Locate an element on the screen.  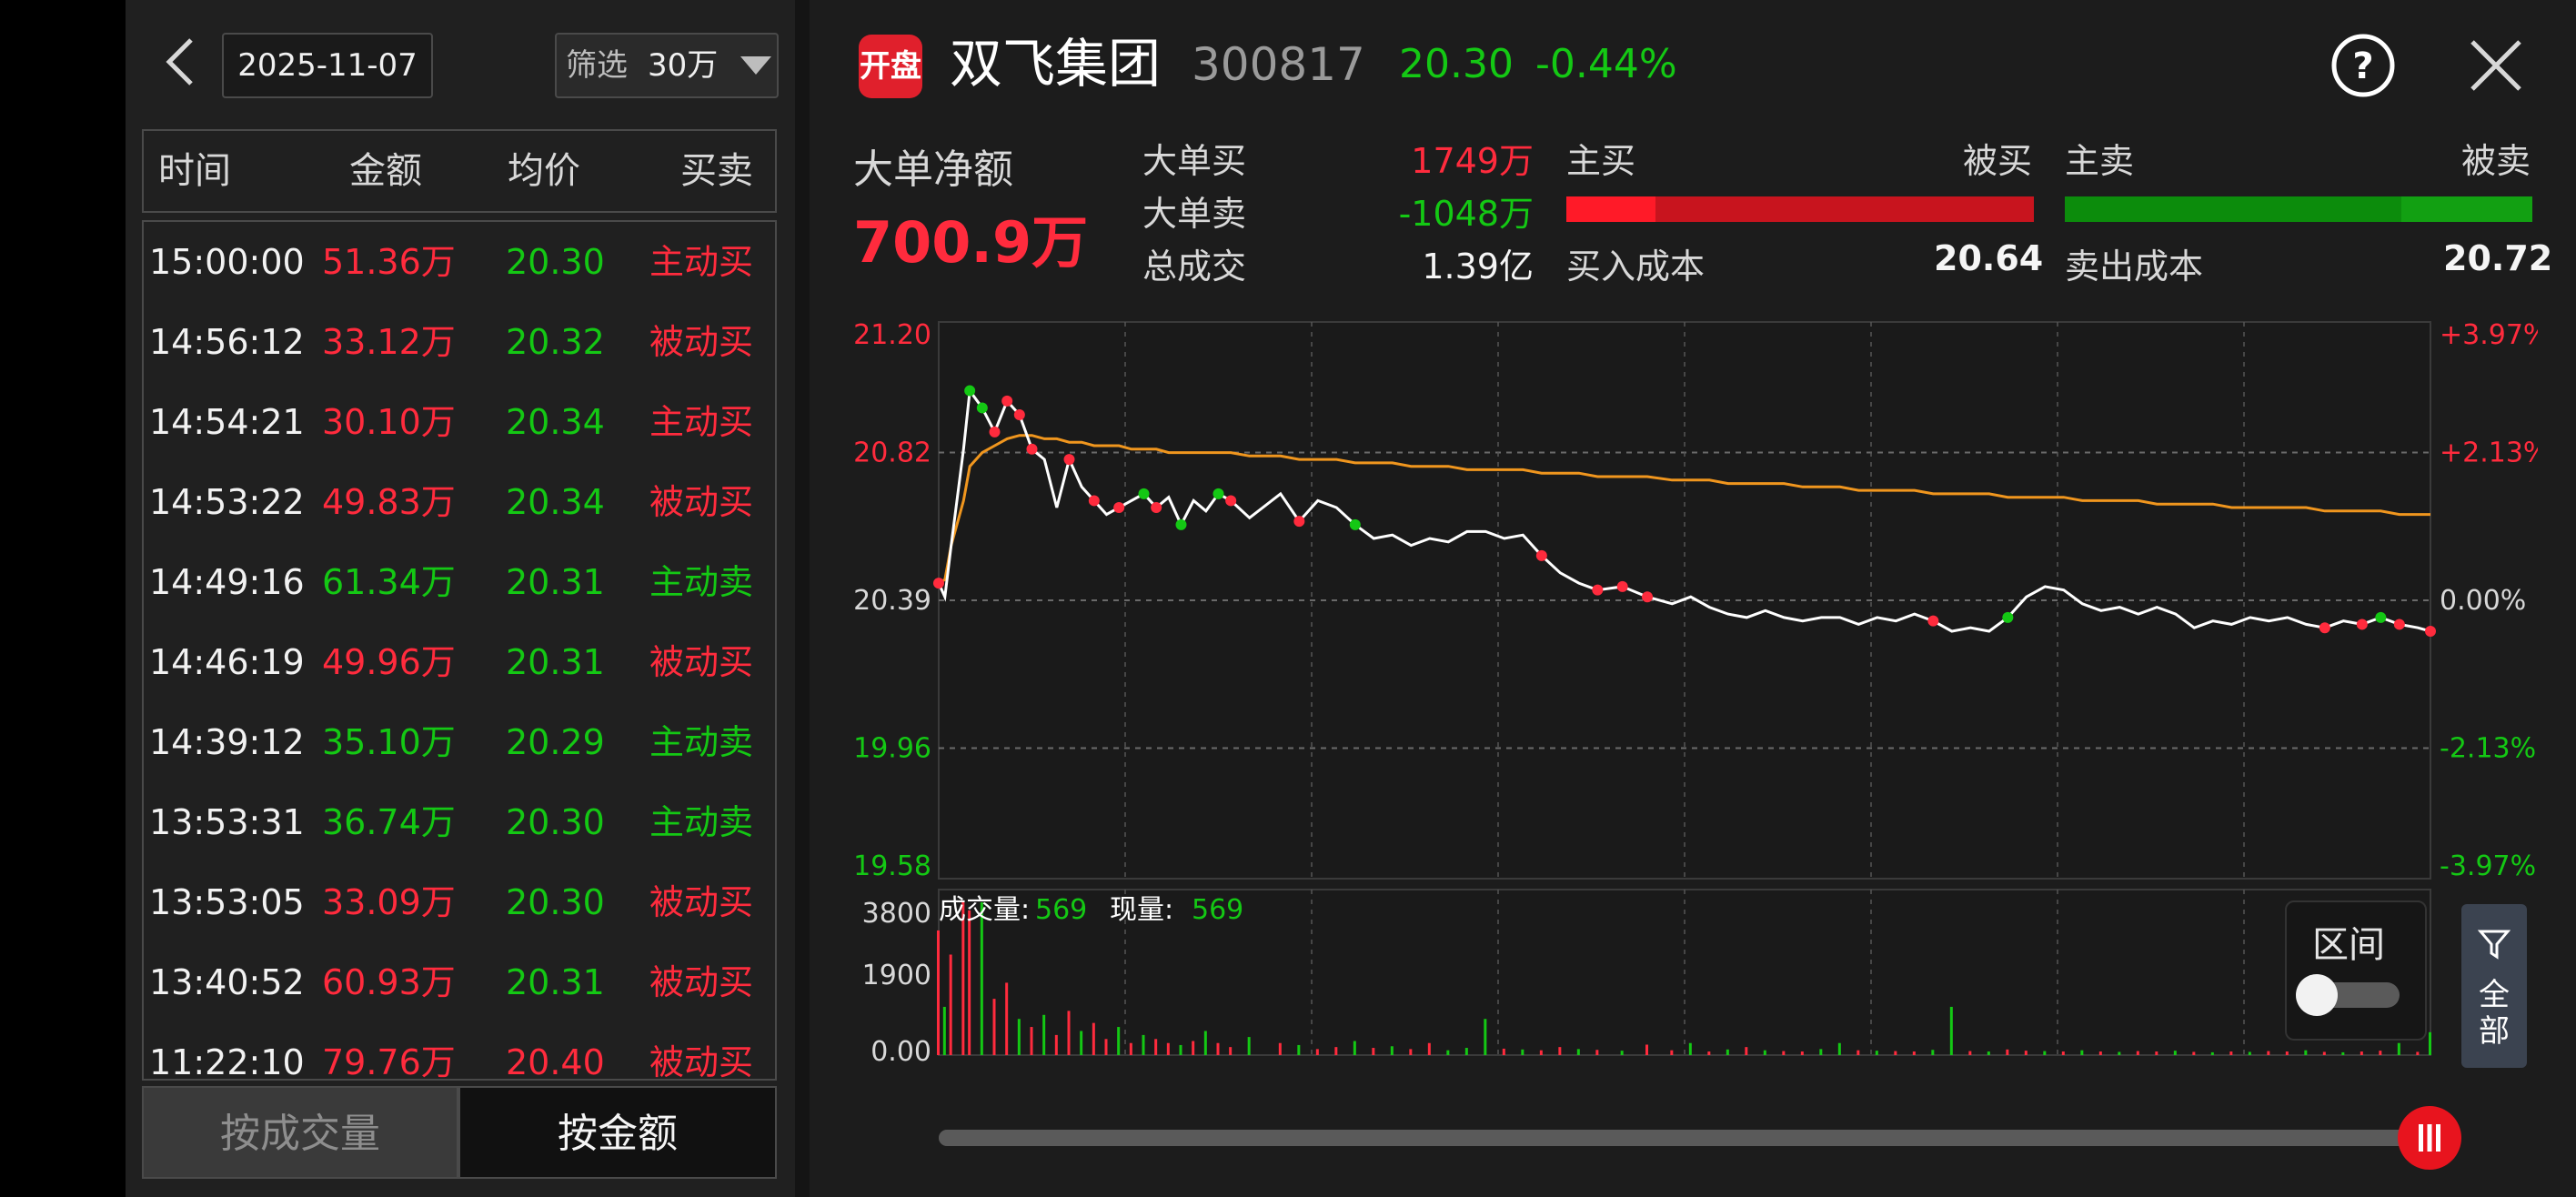
y-tick-percent: +2.13% is located at coordinates (2489, 453).